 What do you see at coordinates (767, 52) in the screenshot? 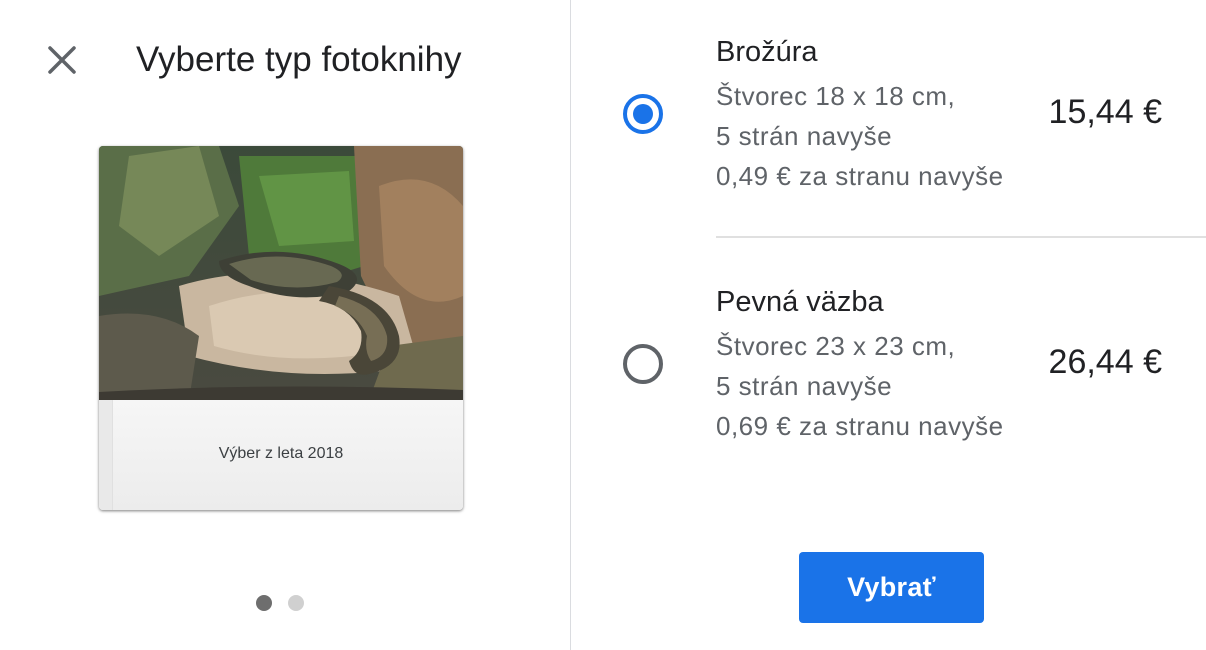
I see `option-name: Brožúra` at bounding box center [767, 52].